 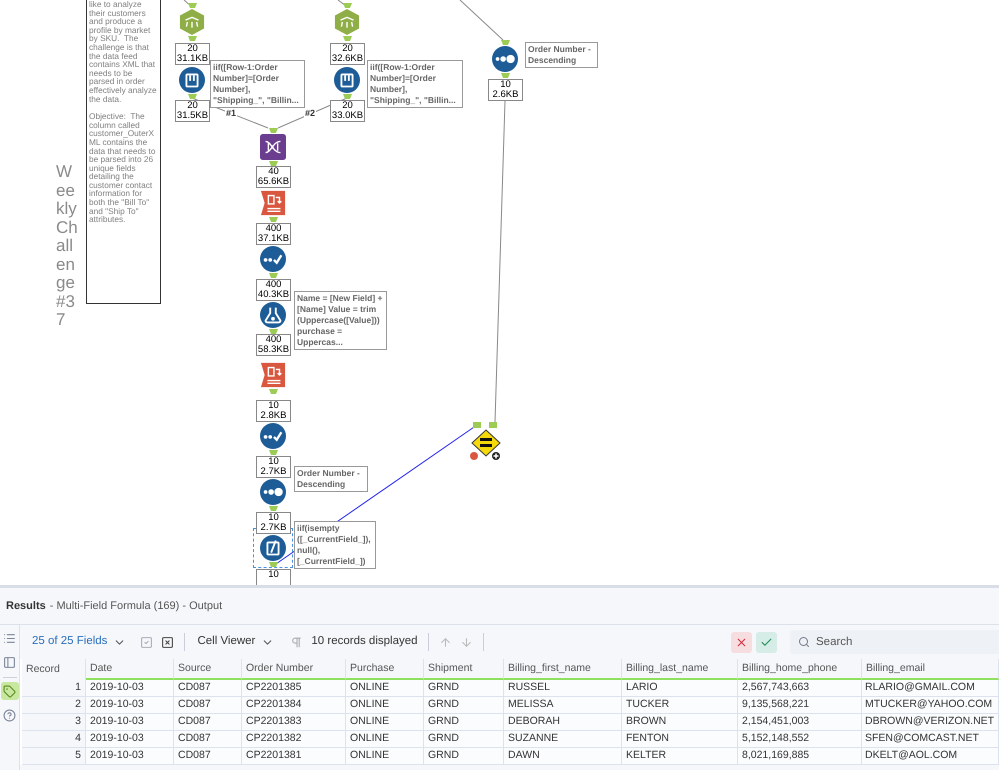 What do you see at coordinates (54, 705) in the screenshot?
I see `table-cell: 2` at bounding box center [54, 705].